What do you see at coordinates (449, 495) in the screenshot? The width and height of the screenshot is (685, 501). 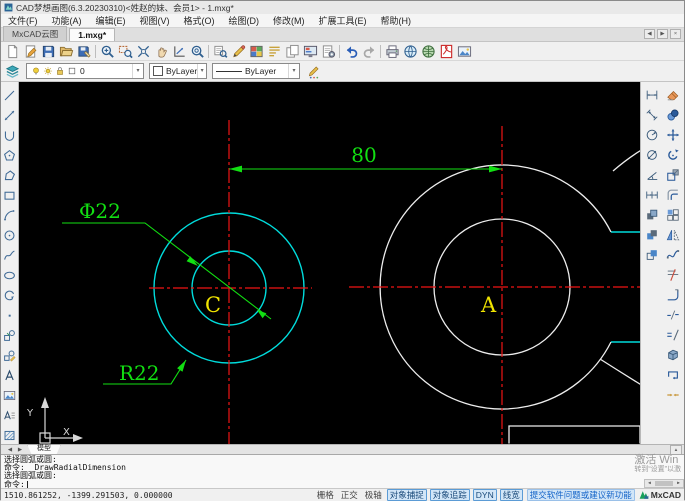 I see `status-toggle-5: 对象追踪` at bounding box center [449, 495].